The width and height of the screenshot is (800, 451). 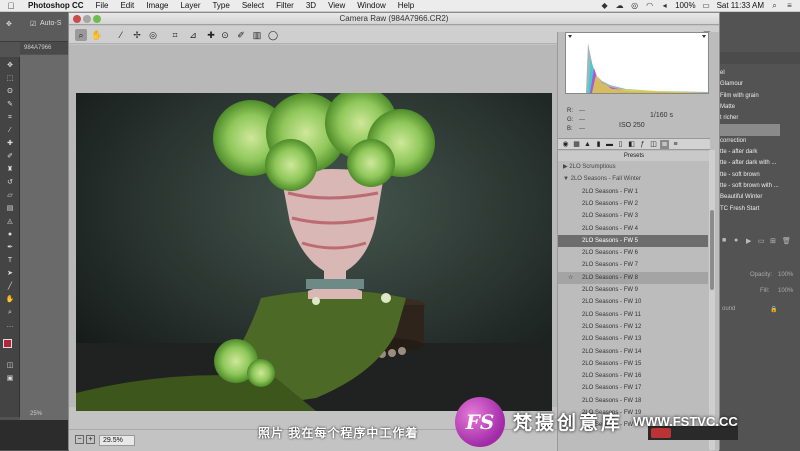 I want to click on preset-item: 2LO Seasons - FW 7, so click(x=633, y=265).